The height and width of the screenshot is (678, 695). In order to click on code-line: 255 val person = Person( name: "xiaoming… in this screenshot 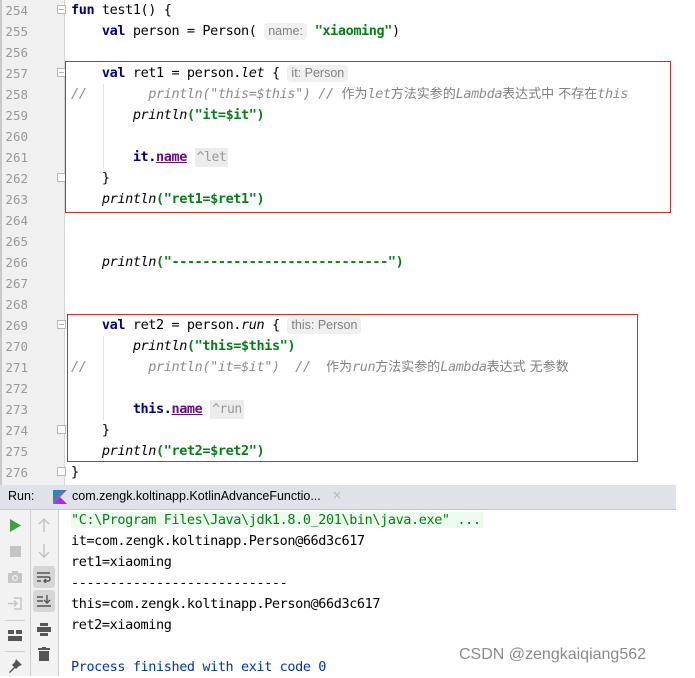, I will do `click(347, 31)`.